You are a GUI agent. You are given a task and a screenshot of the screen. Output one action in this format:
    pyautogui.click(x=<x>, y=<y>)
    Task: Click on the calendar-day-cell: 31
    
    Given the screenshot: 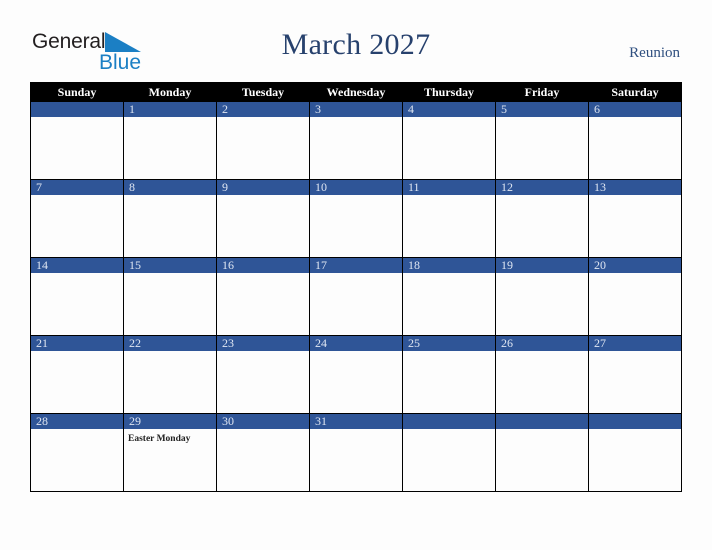 What is the action you would take?
    pyautogui.click(x=356, y=452)
    